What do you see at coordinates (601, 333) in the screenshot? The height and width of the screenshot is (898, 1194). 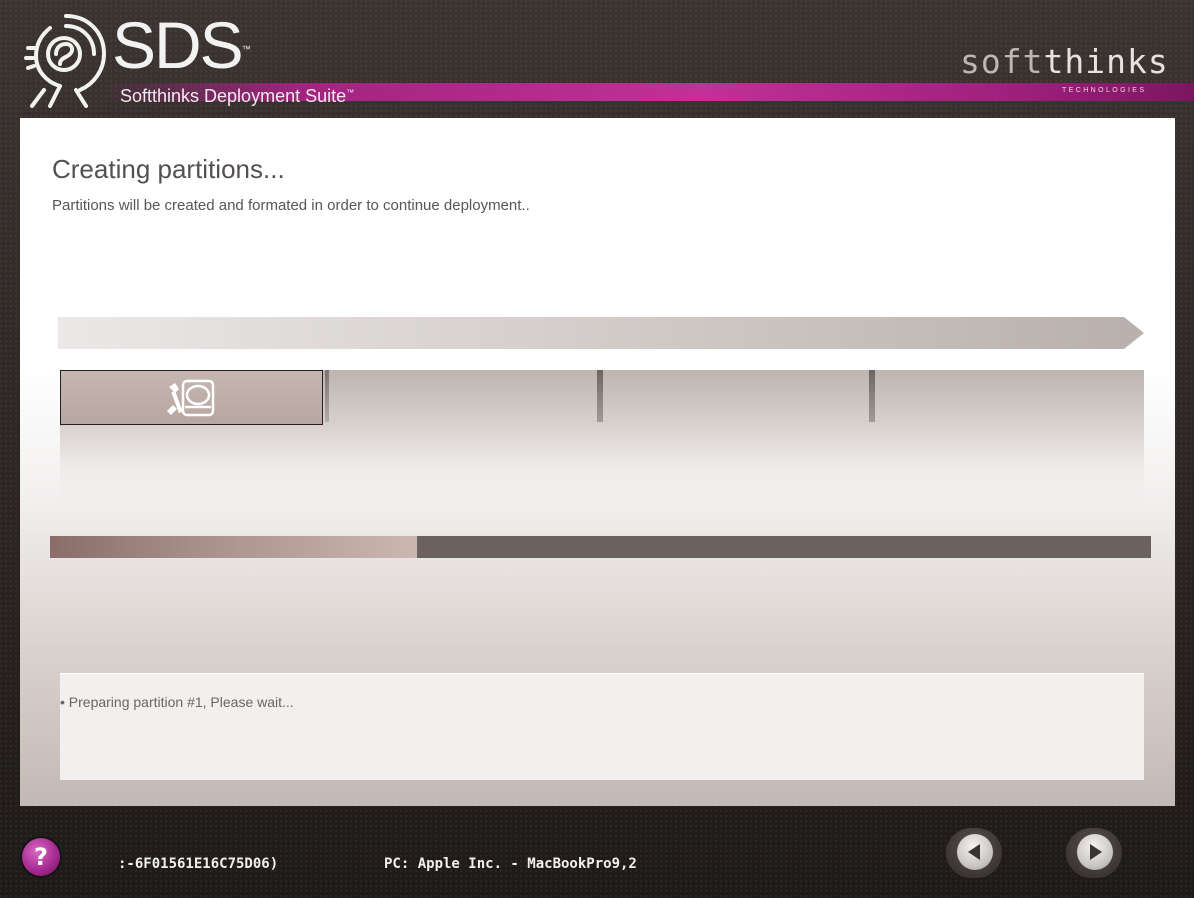 I see `step-arrow-bar` at bounding box center [601, 333].